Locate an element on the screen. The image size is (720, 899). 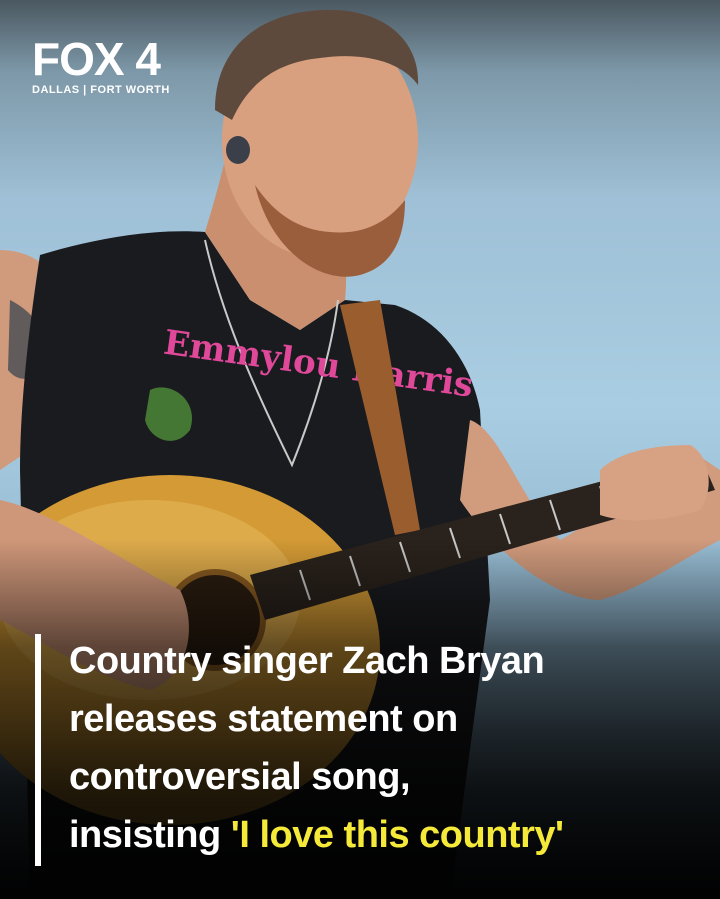
headline-line-3: controversial song, is located at coordinates (240, 777).